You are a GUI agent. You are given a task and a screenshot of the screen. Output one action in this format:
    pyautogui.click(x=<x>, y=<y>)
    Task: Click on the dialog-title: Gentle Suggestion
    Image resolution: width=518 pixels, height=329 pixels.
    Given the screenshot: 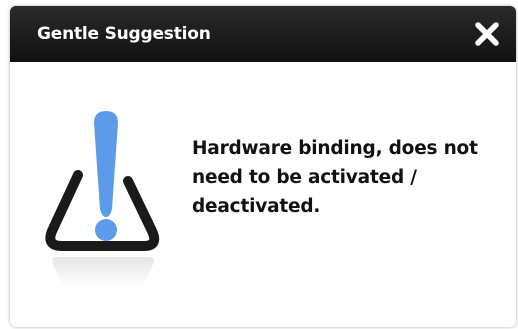 What is the action you would take?
    pyautogui.click(x=124, y=34)
    